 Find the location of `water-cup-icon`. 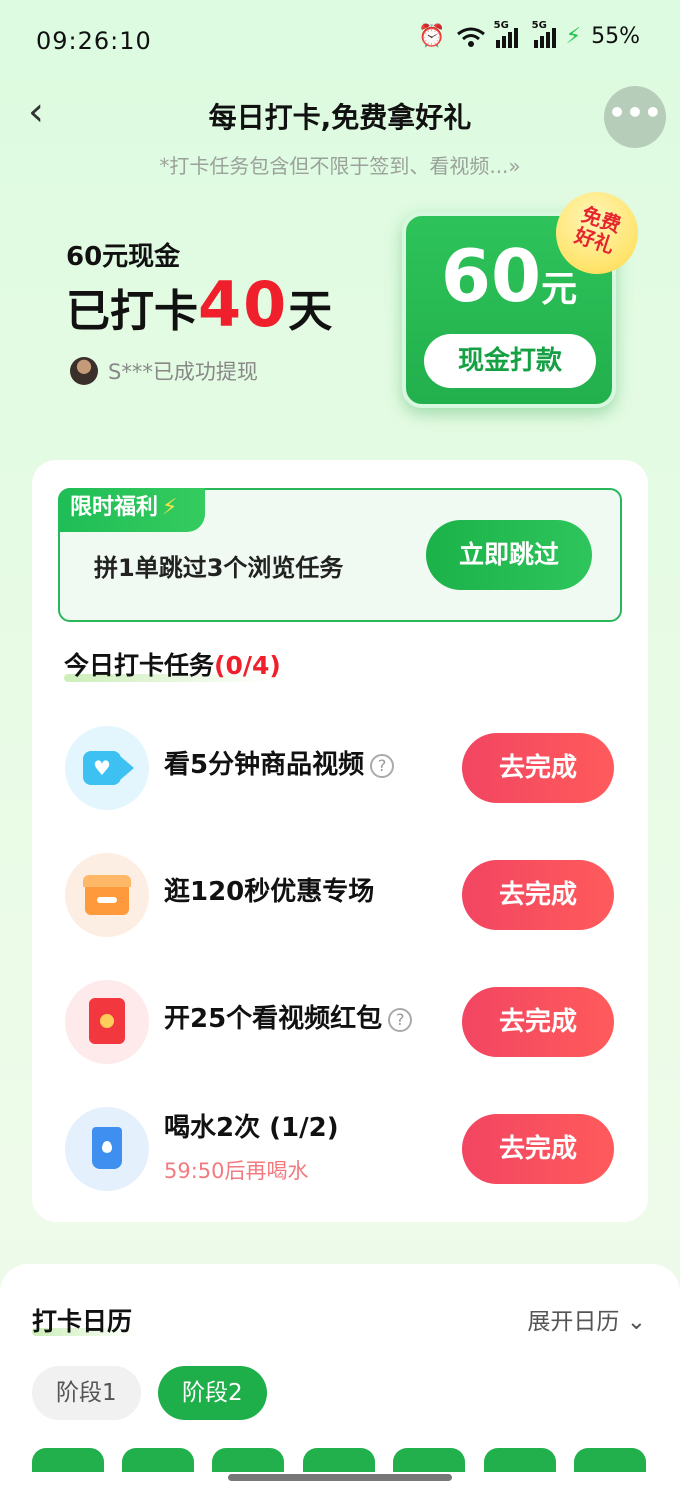

water-cup-icon is located at coordinates (107, 1149).